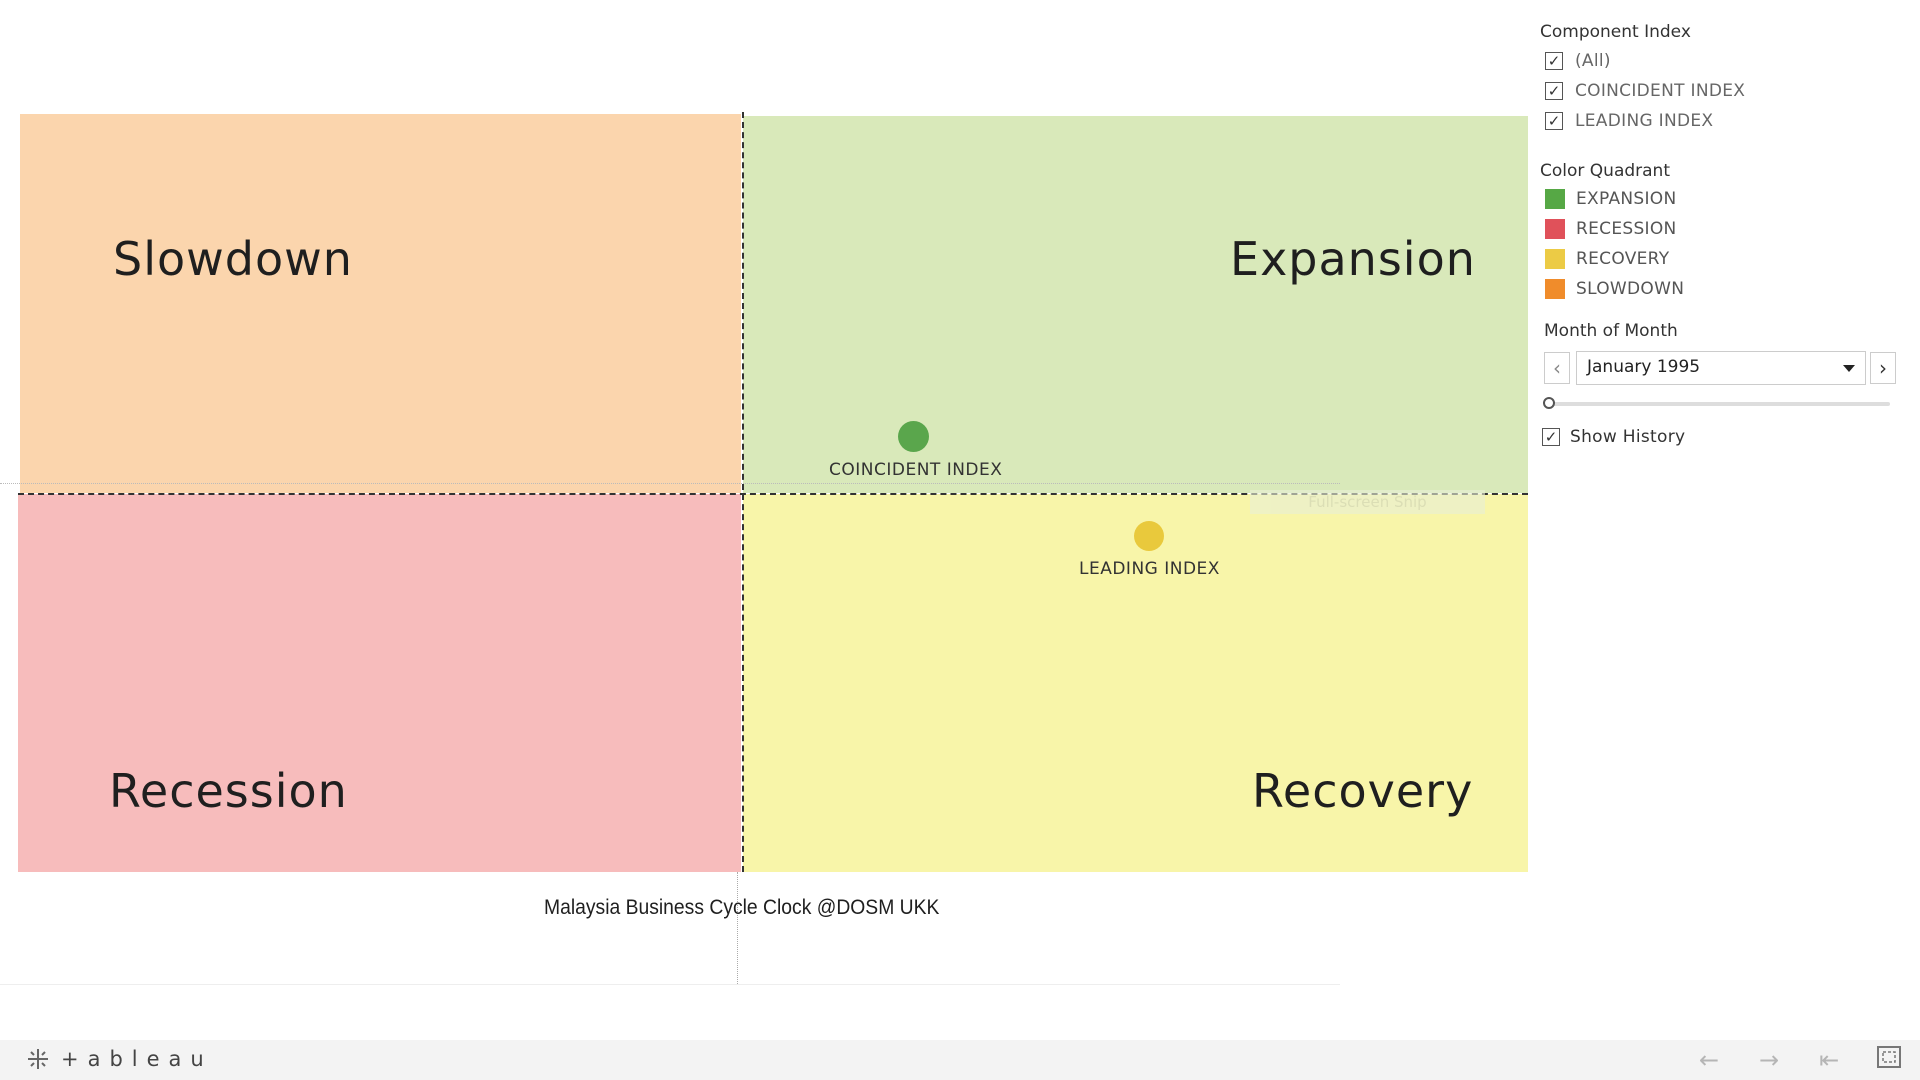 This screenshot has width=1920, height=1080. I want to click on coincident-index-label: COINCIDENT INDEX, so click(916, 470).